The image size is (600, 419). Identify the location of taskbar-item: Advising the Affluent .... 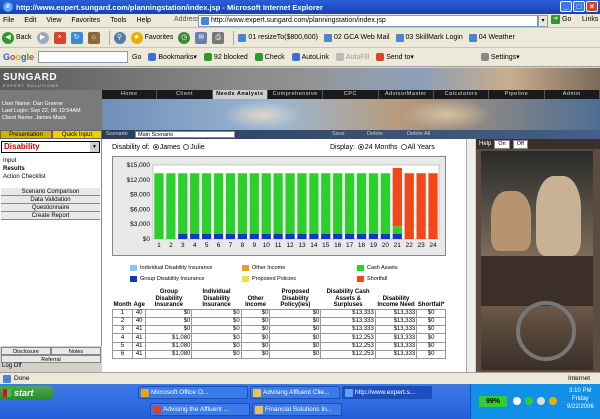
(200, 409).